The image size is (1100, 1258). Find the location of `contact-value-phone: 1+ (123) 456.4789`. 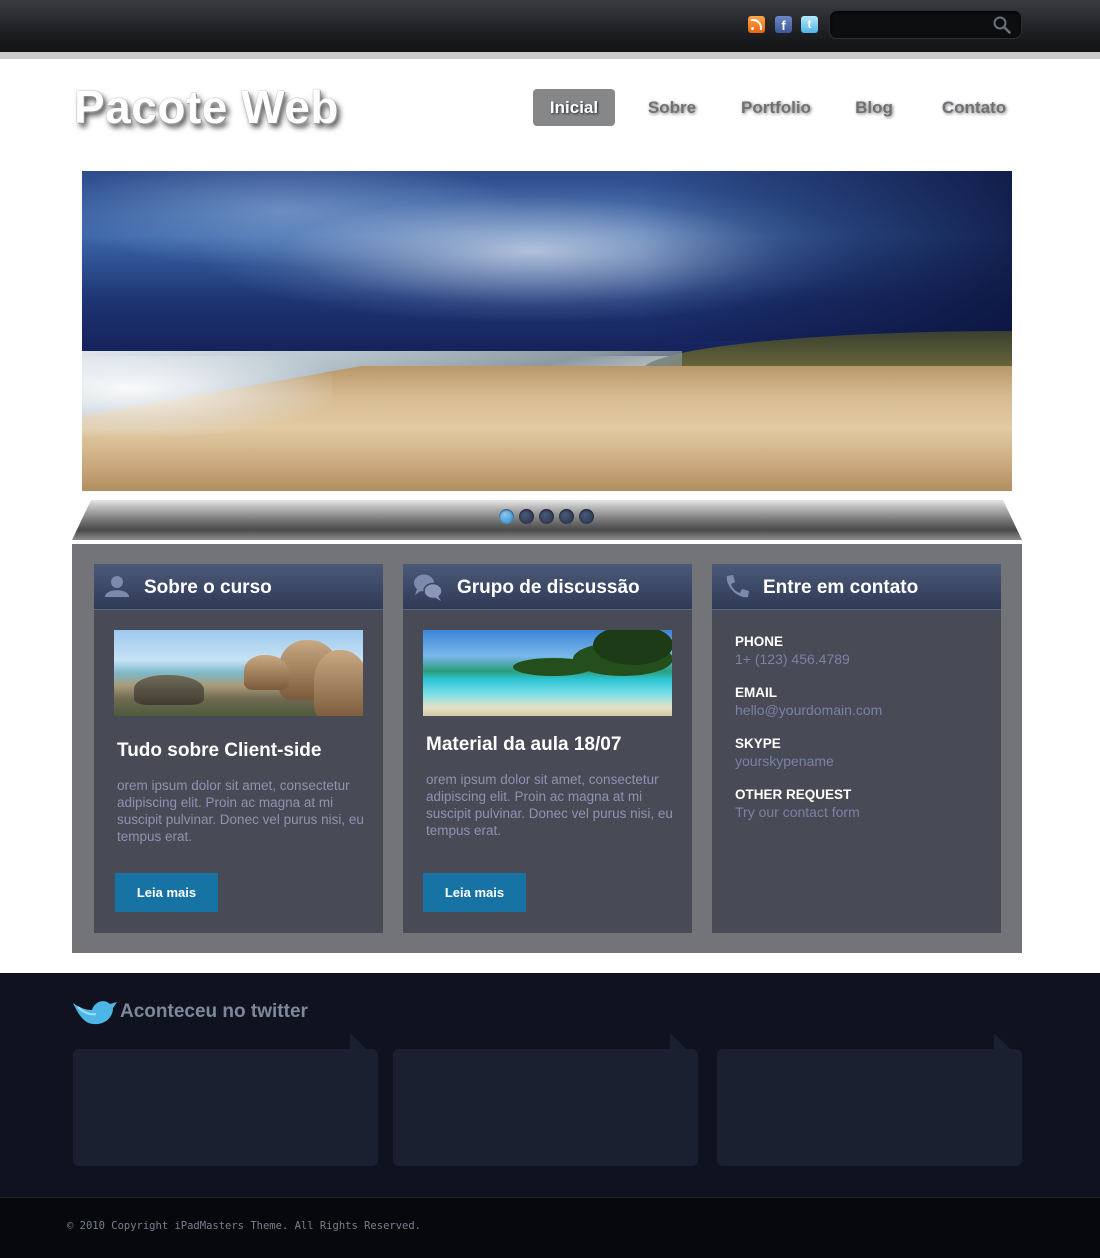

contact-value-phone: 1+ (123) 456.4789 is located at coordinates (792, 659).